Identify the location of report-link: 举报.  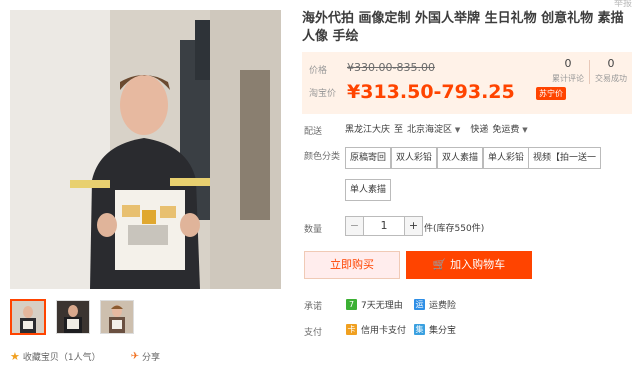
(623, 4).